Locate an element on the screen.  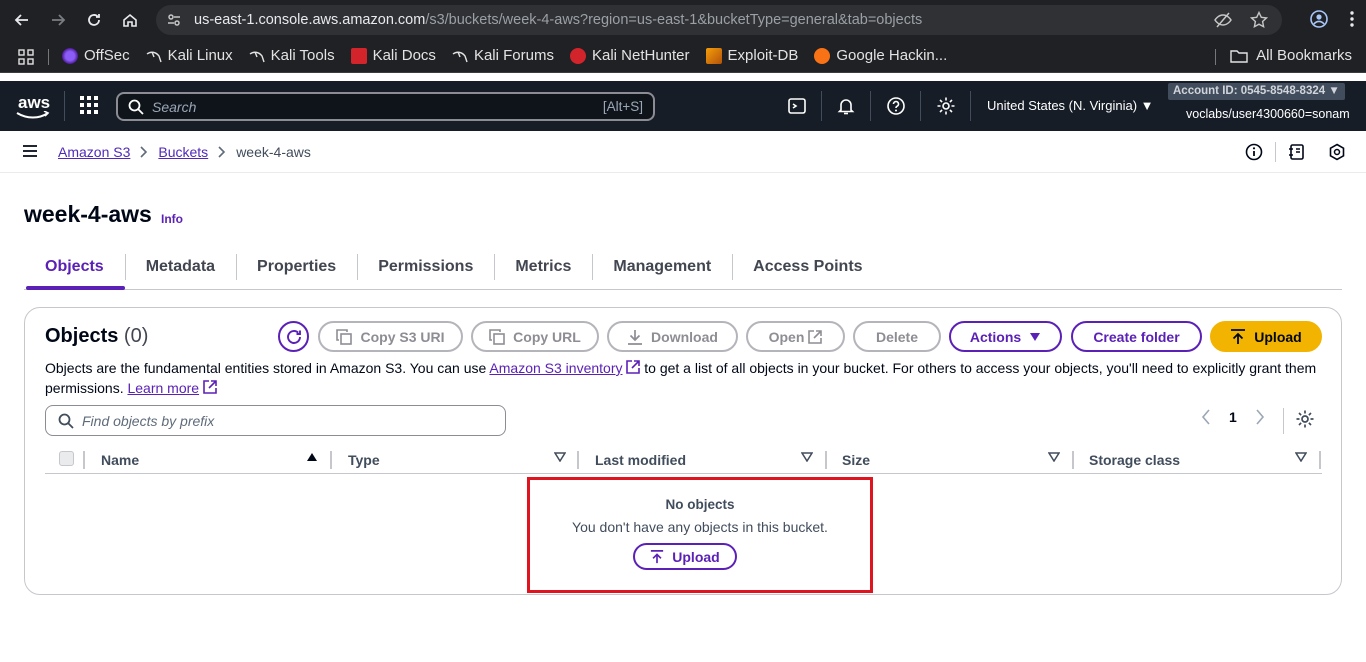
profile-icon is located at coordinates (1319, 19).